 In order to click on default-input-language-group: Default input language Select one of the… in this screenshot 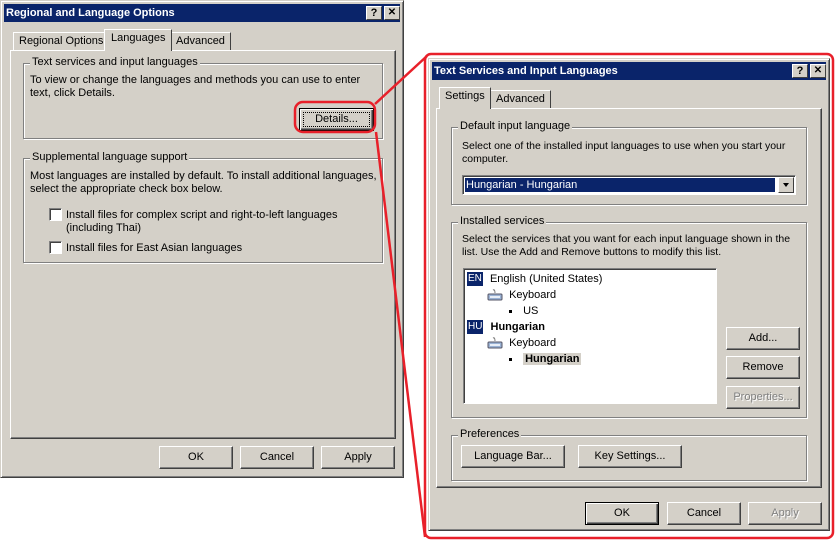, I will do `click(629, 162)`.